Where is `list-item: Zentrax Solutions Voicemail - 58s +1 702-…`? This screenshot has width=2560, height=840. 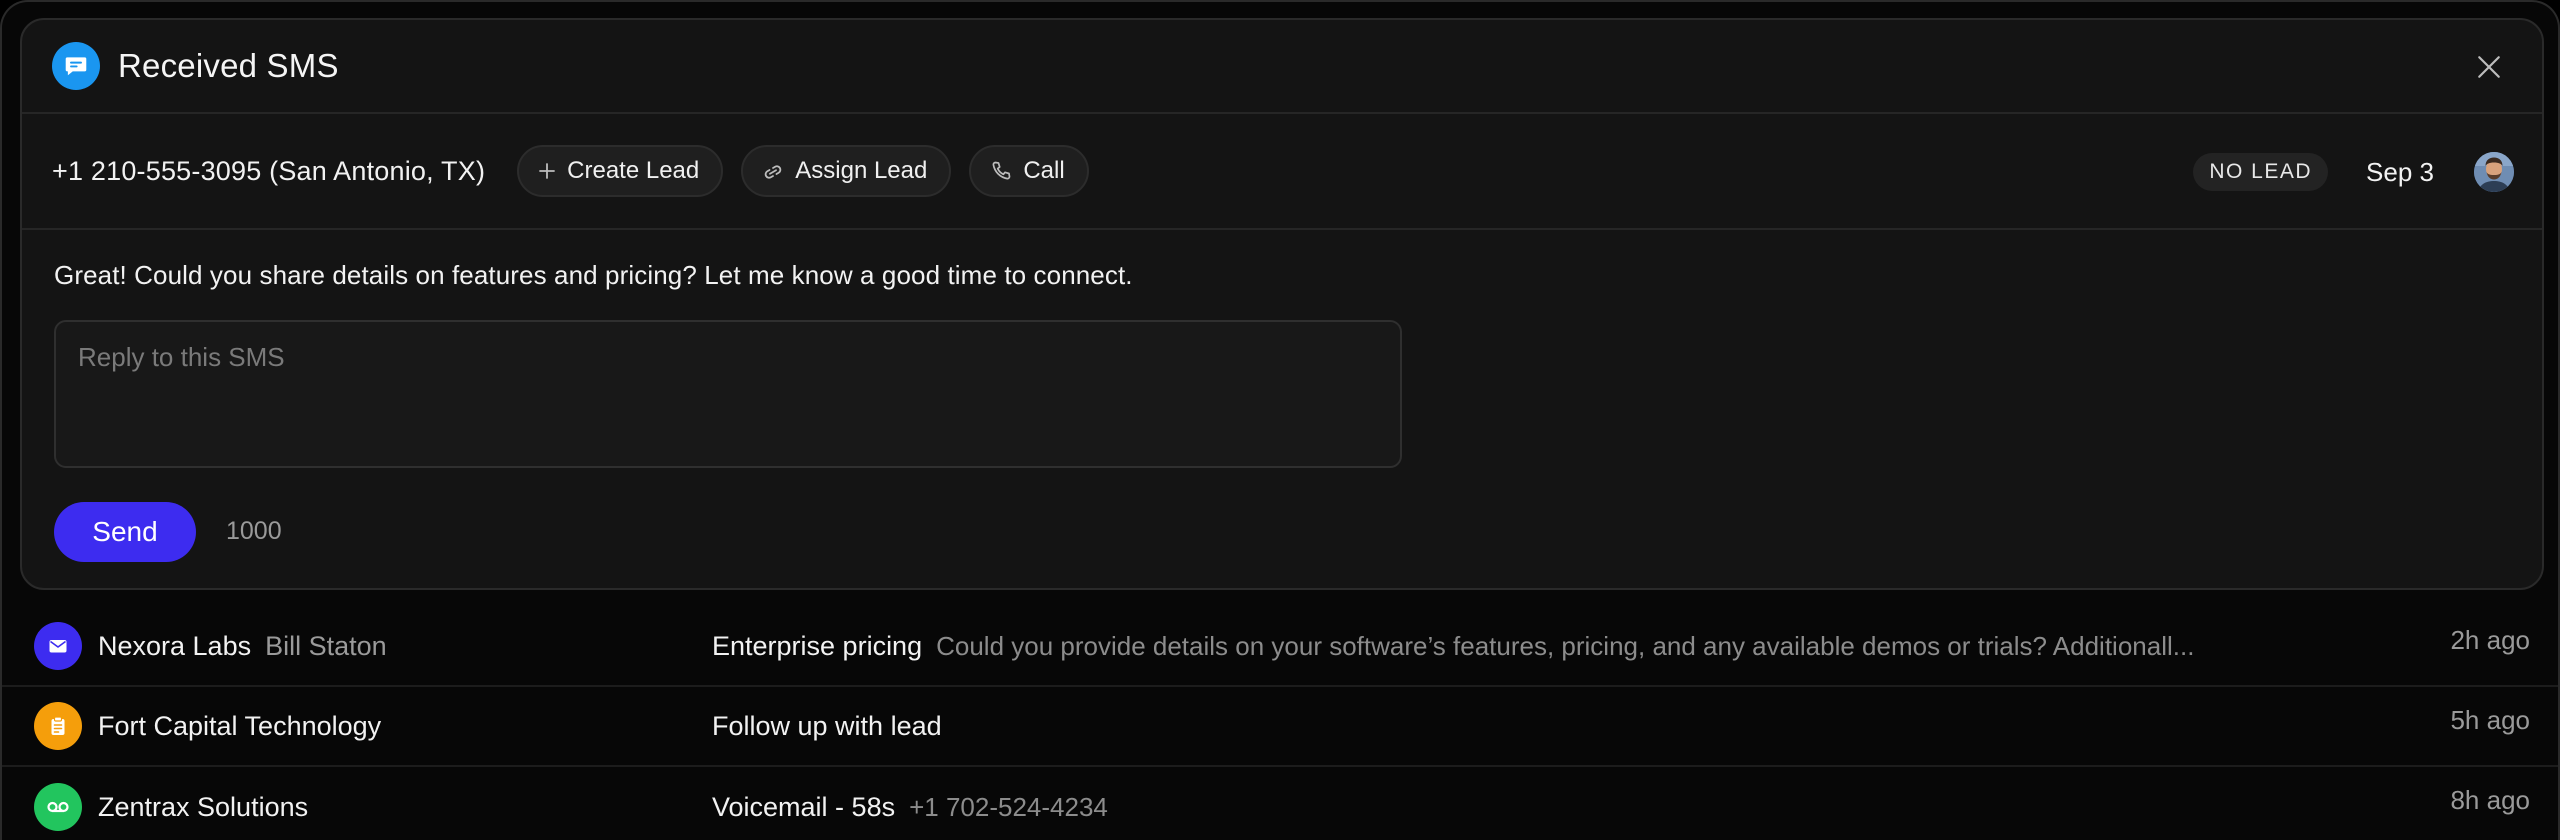 list-item: Zentrax Solutions Voicemail - 58s +1 702-… is located at coordinates (1280, 803).